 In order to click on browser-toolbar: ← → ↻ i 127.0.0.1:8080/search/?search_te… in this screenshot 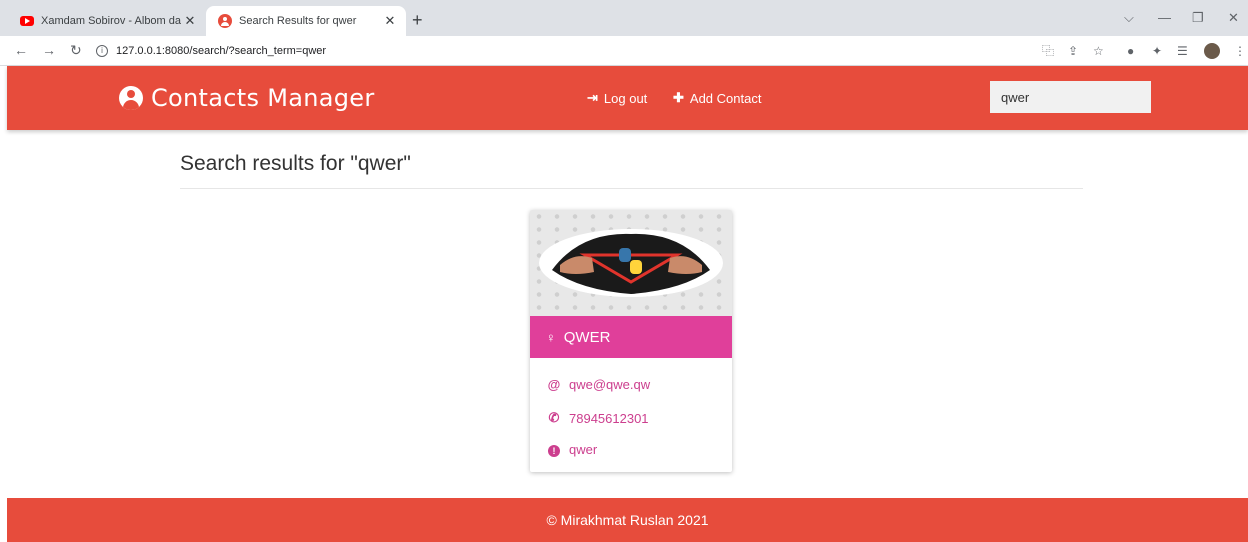, I will do `click(624, 51)`.